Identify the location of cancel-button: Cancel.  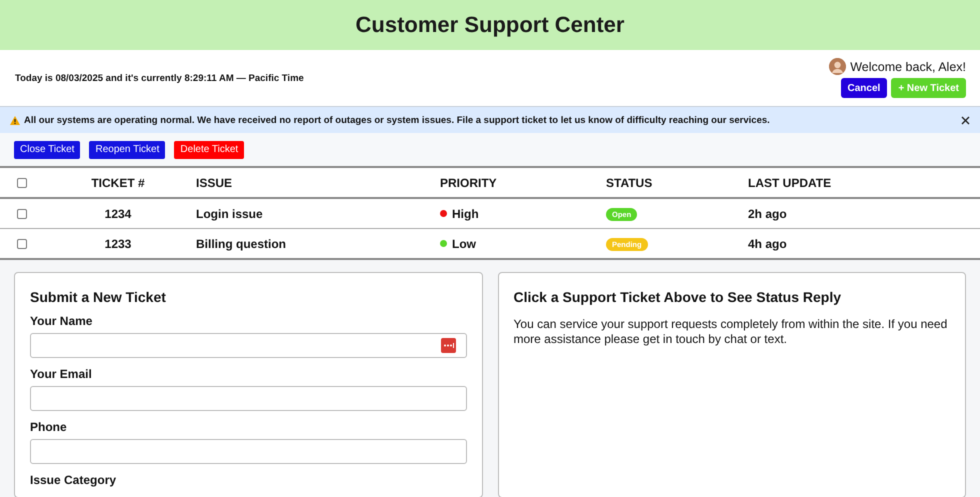
(864, 88).